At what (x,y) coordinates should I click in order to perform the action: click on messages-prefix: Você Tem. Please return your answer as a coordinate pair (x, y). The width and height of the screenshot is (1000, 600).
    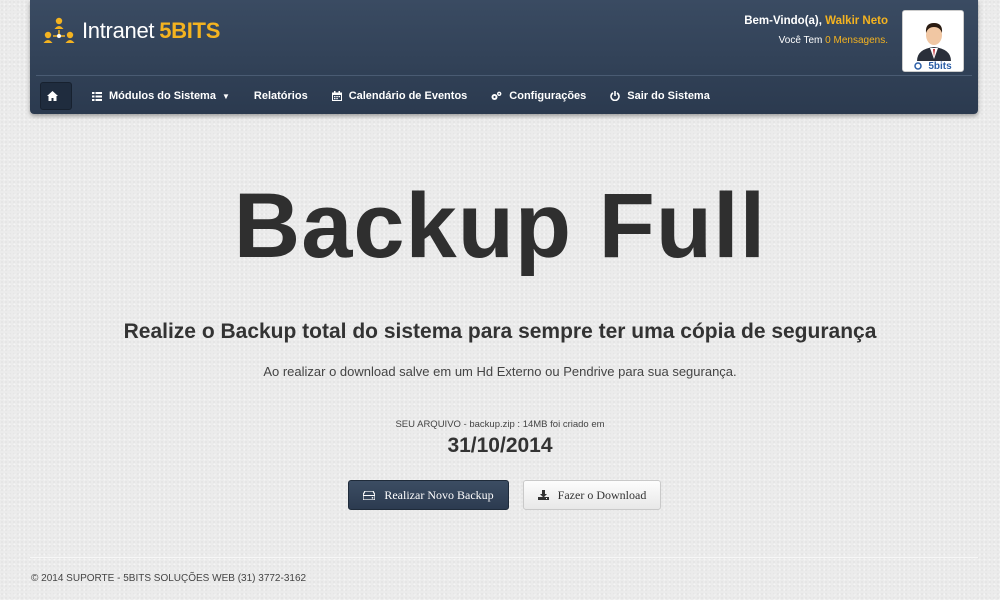
    Looking at the image, I should click on (800, 40).